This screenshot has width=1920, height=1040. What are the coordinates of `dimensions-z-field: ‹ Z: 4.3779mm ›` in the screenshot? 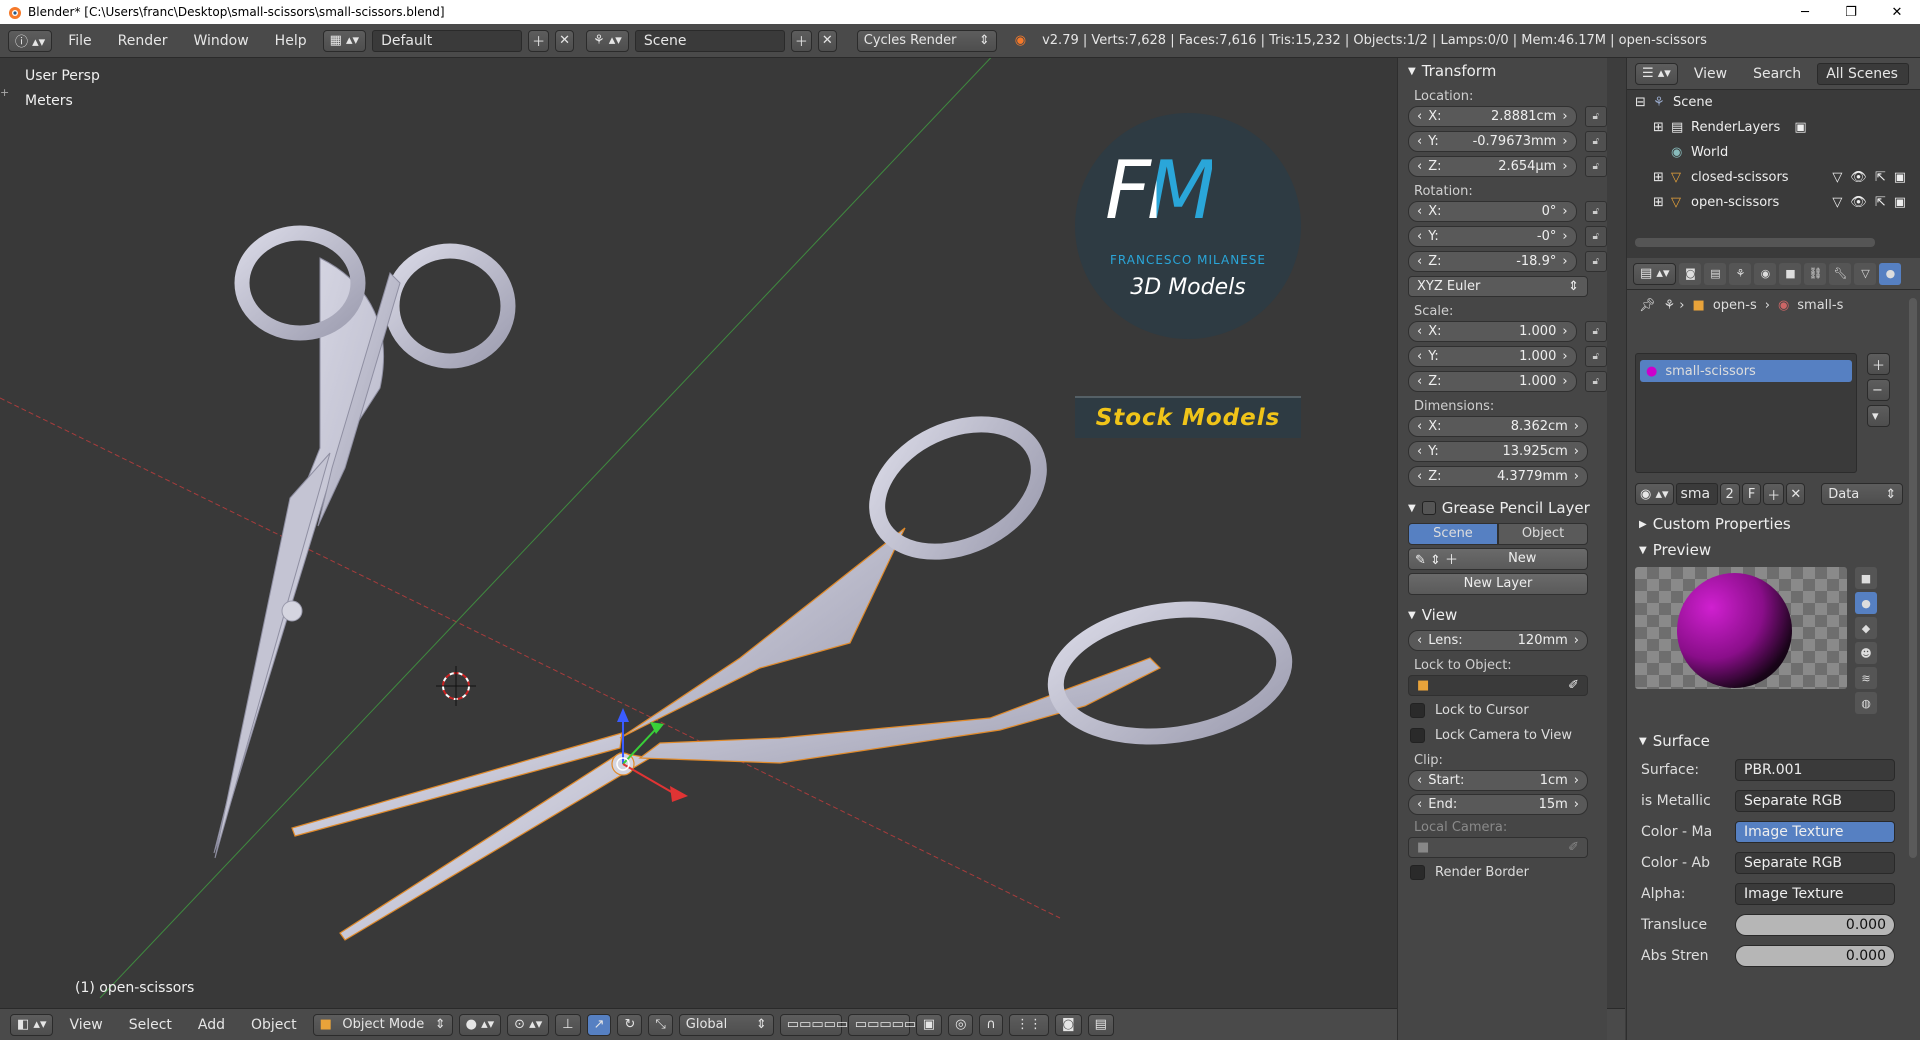 It's located at (1498, 476).